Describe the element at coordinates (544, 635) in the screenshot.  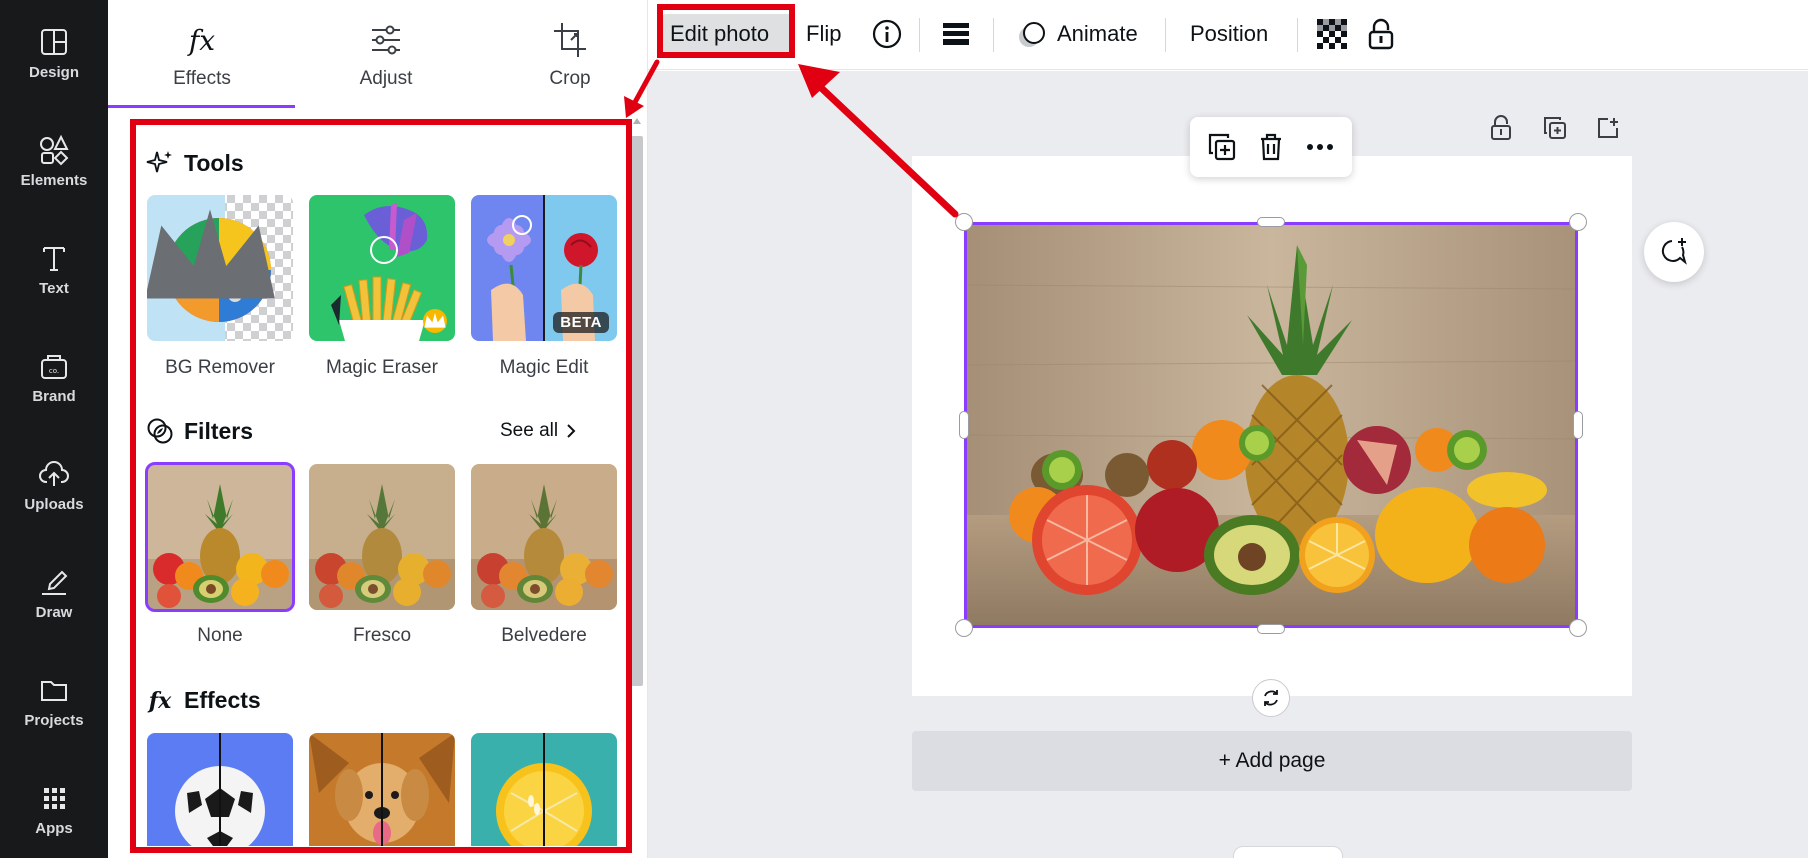
I see `filter-label: Belvedere` at that location.